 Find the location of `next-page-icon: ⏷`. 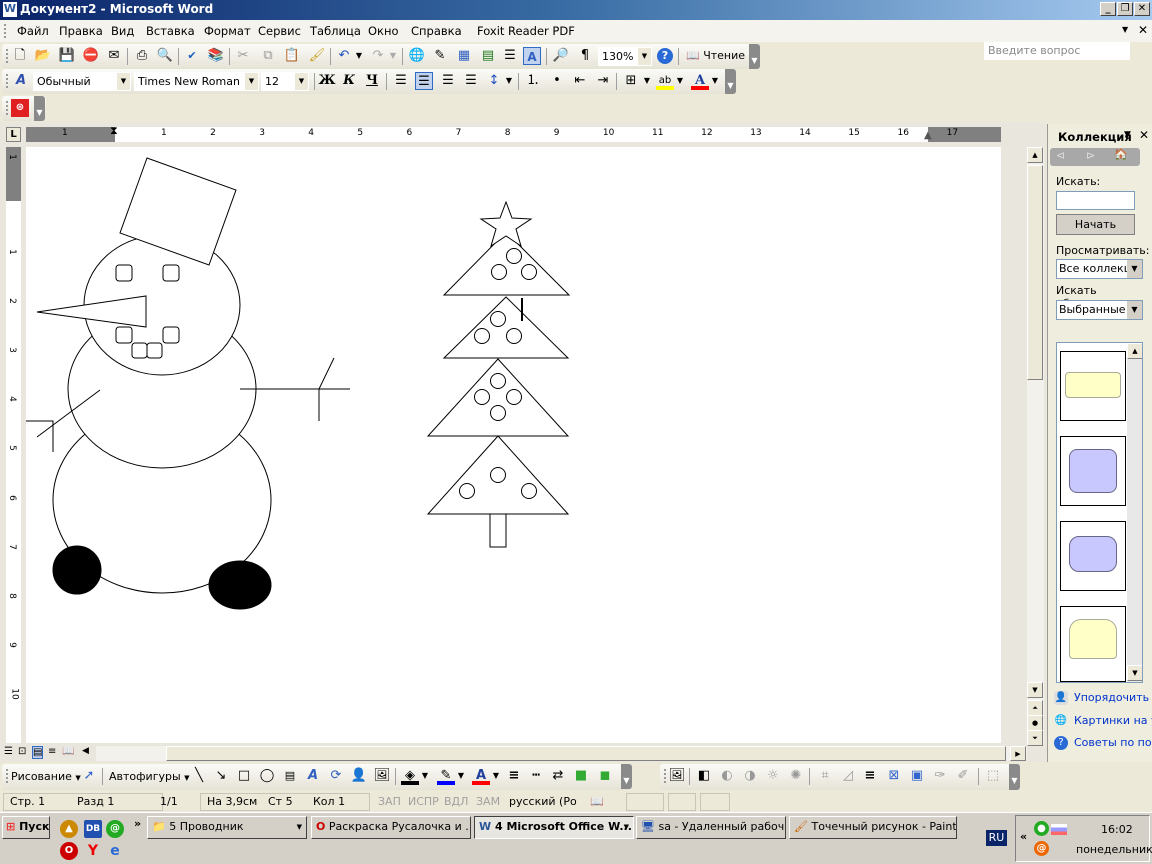

next-page-icon: ⏷ is located at coordinates (1035, 738).